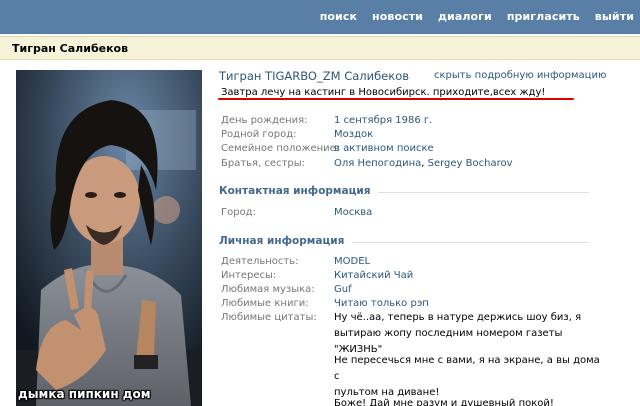 The width and height of the screenshot is (640, 406). What do you see at coordinates (70, 48) in the screenshot?
I see `page-title: Тигран Салибеков` at bounding box center [70, 48].